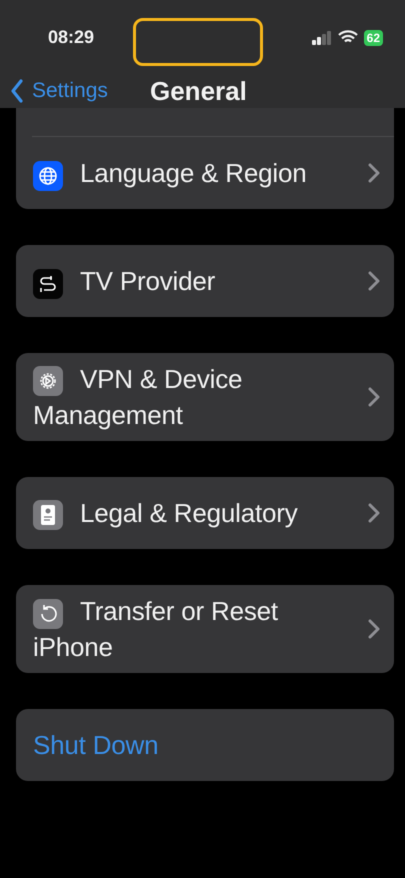 The image size is (405, 878). What do you see at coordinates (205, 173) in the screenshot?
I see `settings-row: Language & Region` at bounding box center [205, 173].